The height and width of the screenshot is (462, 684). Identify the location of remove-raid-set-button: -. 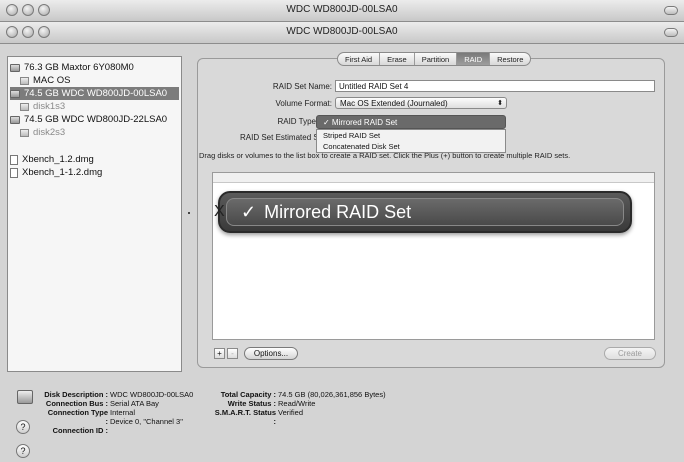
(232, 353).